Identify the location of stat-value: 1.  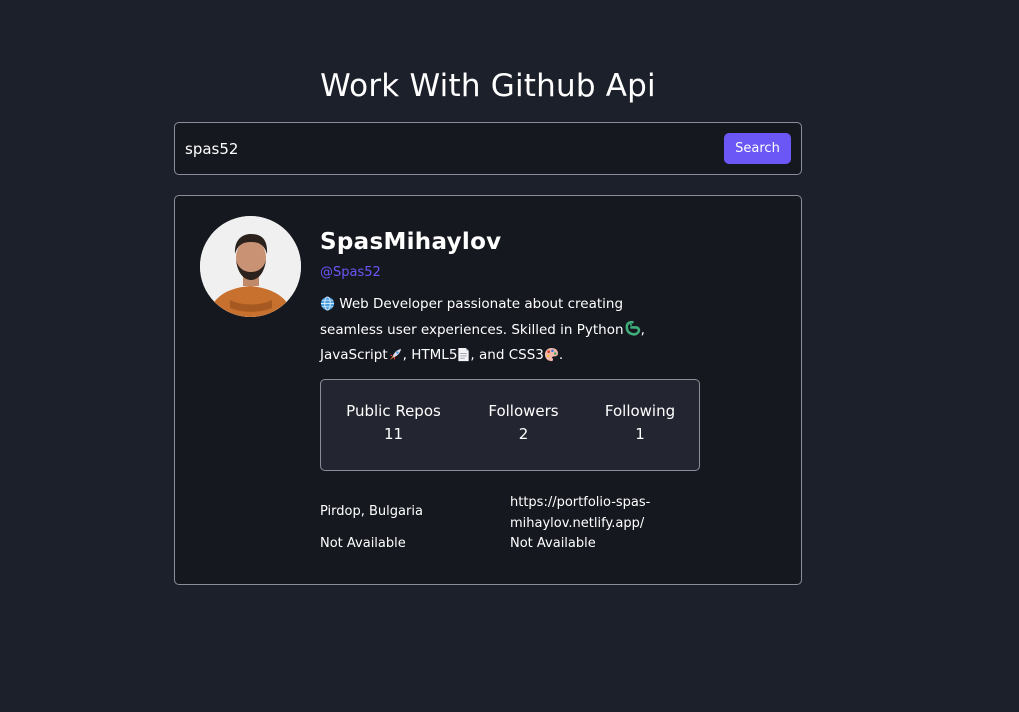
(640, 434).